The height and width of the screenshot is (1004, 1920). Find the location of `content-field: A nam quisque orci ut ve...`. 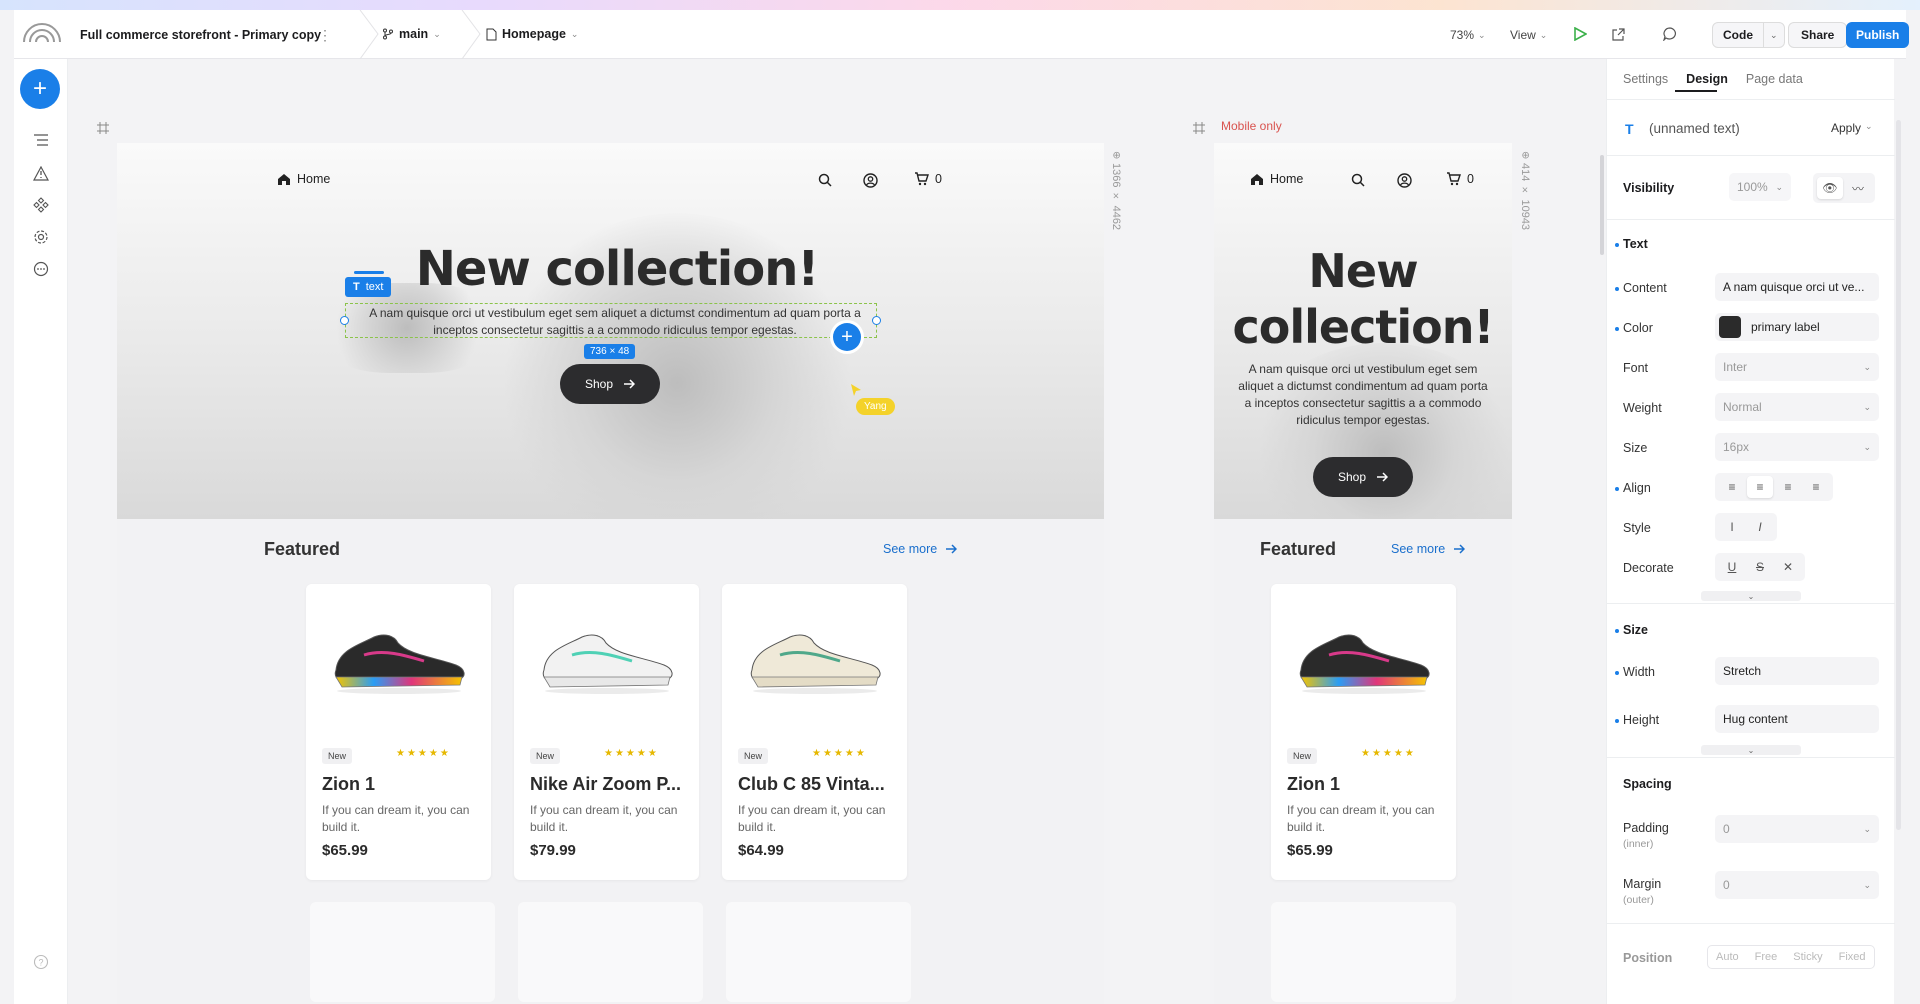

content-field: A nam quisque orci ut ve... is located at coordinates (1797, 287).